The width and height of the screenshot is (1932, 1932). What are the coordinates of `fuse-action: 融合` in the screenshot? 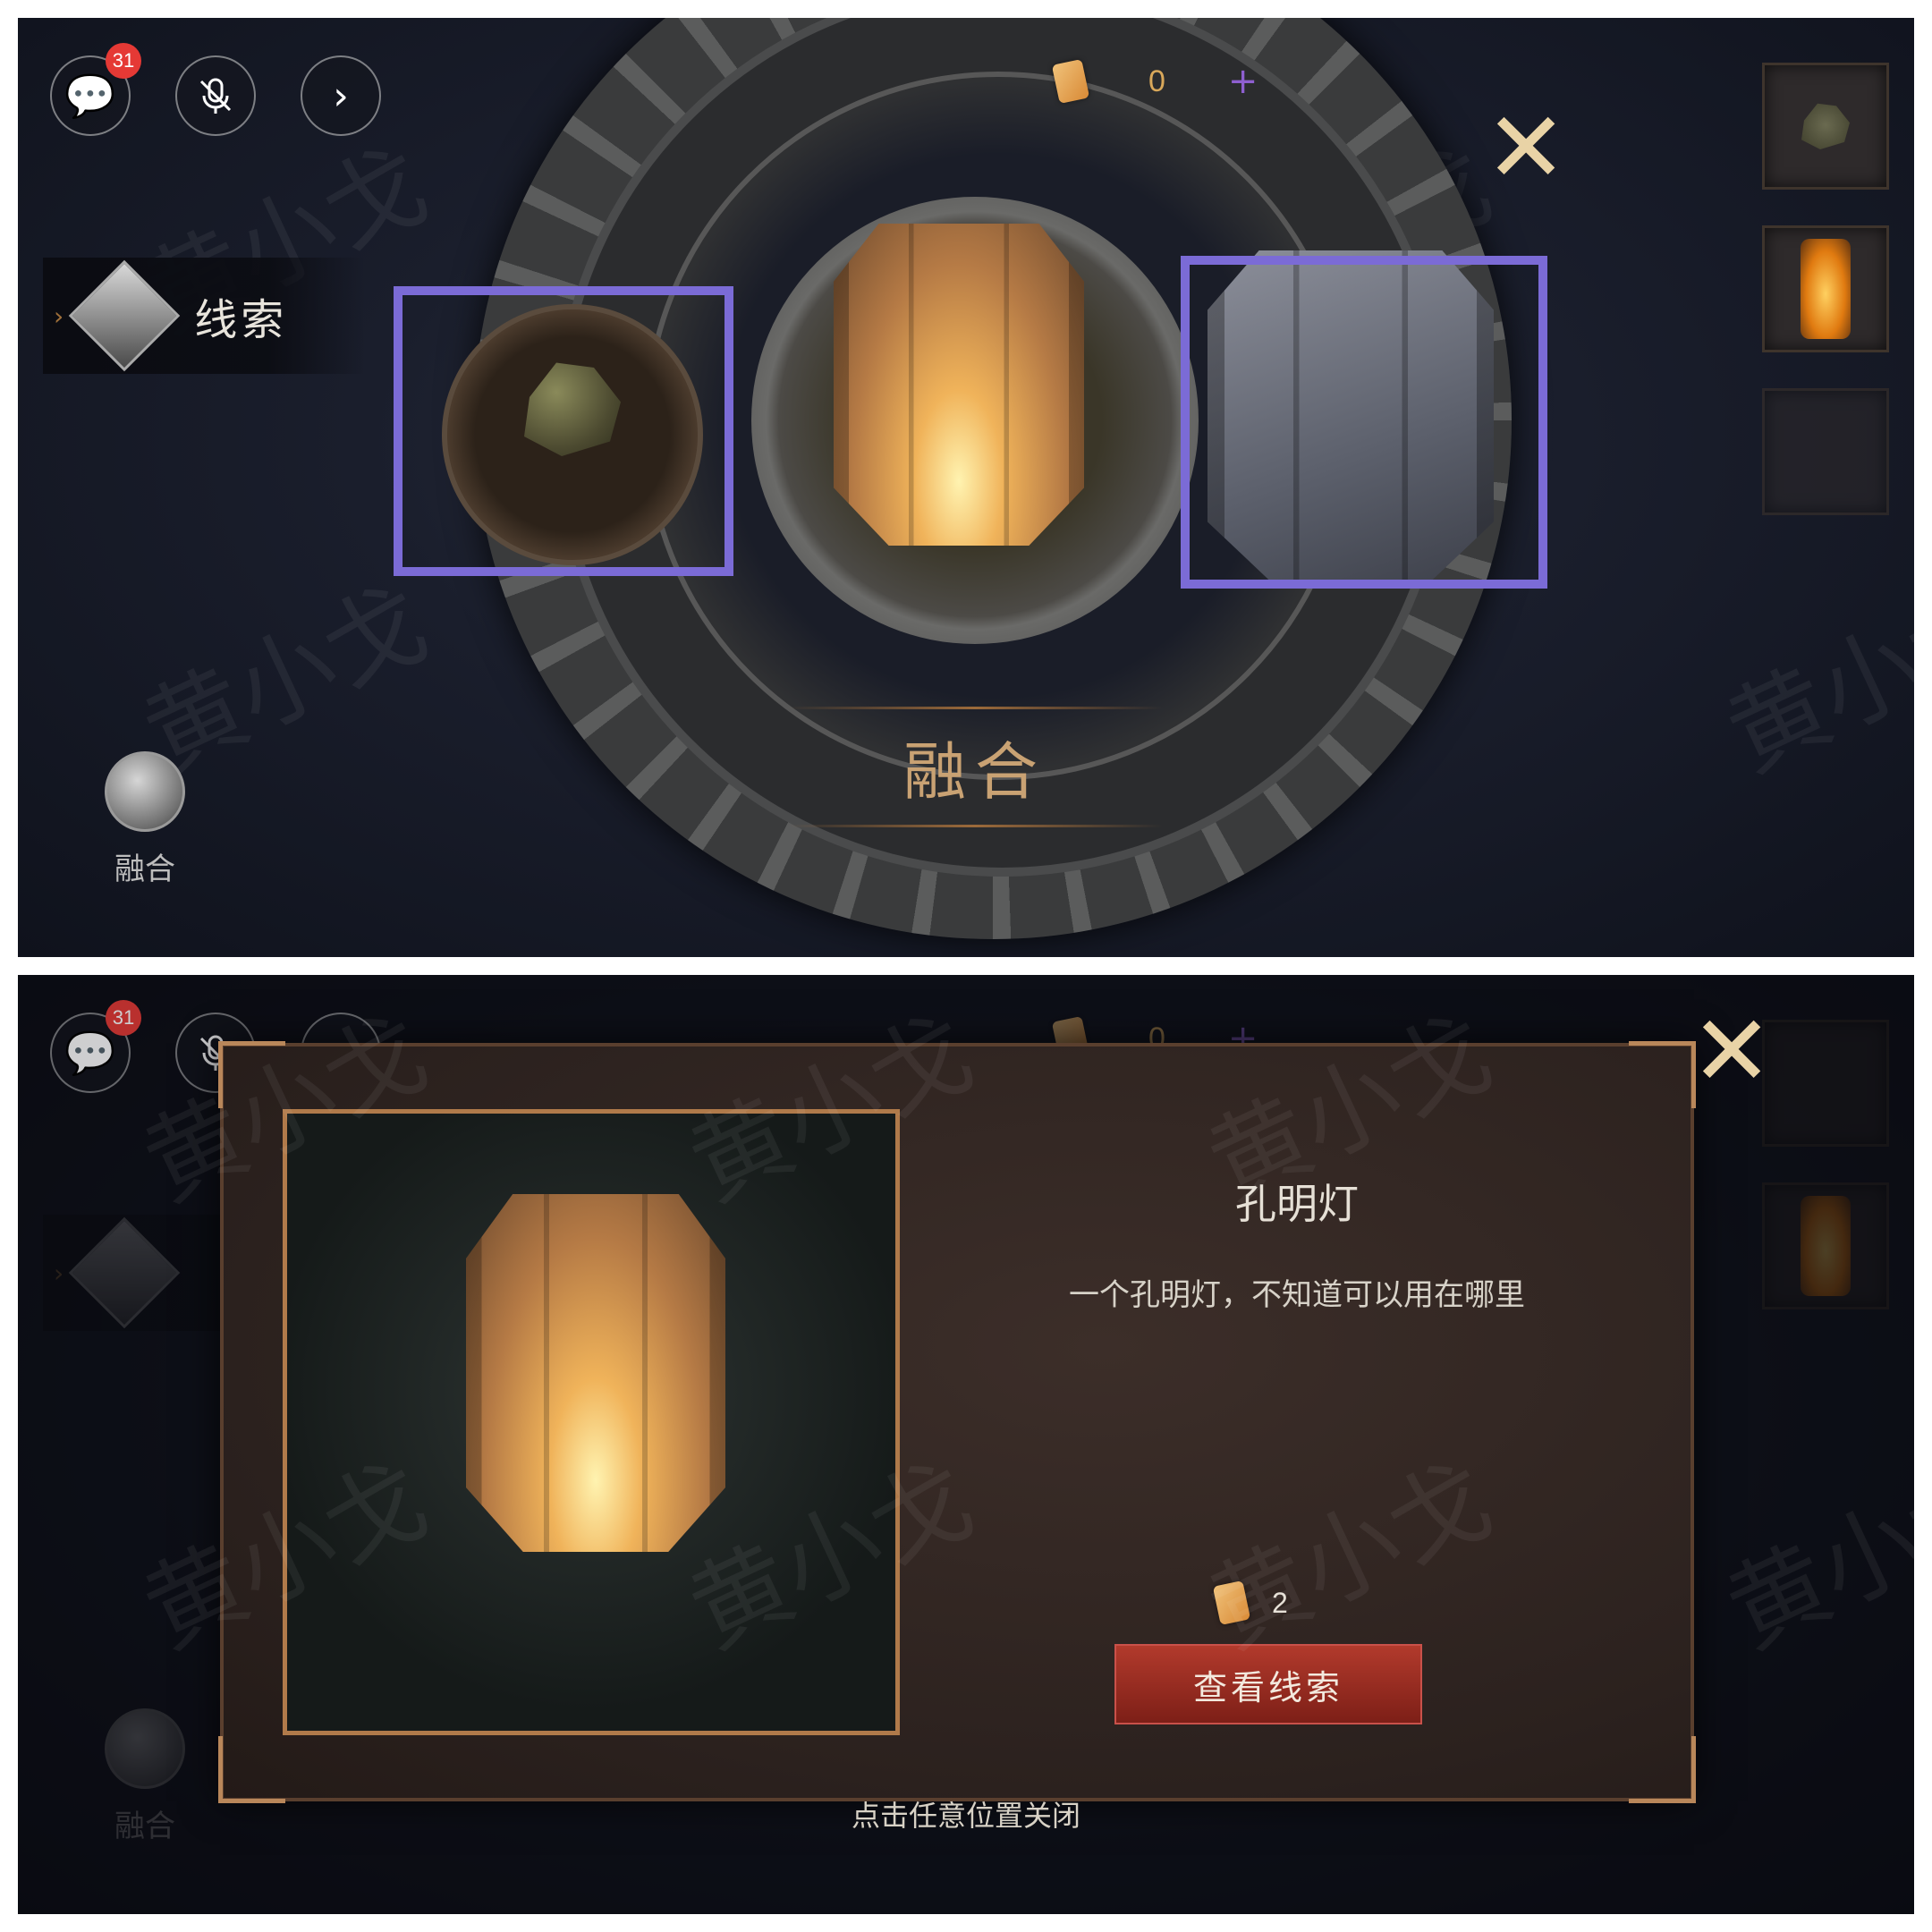 It's located at (975, 767).